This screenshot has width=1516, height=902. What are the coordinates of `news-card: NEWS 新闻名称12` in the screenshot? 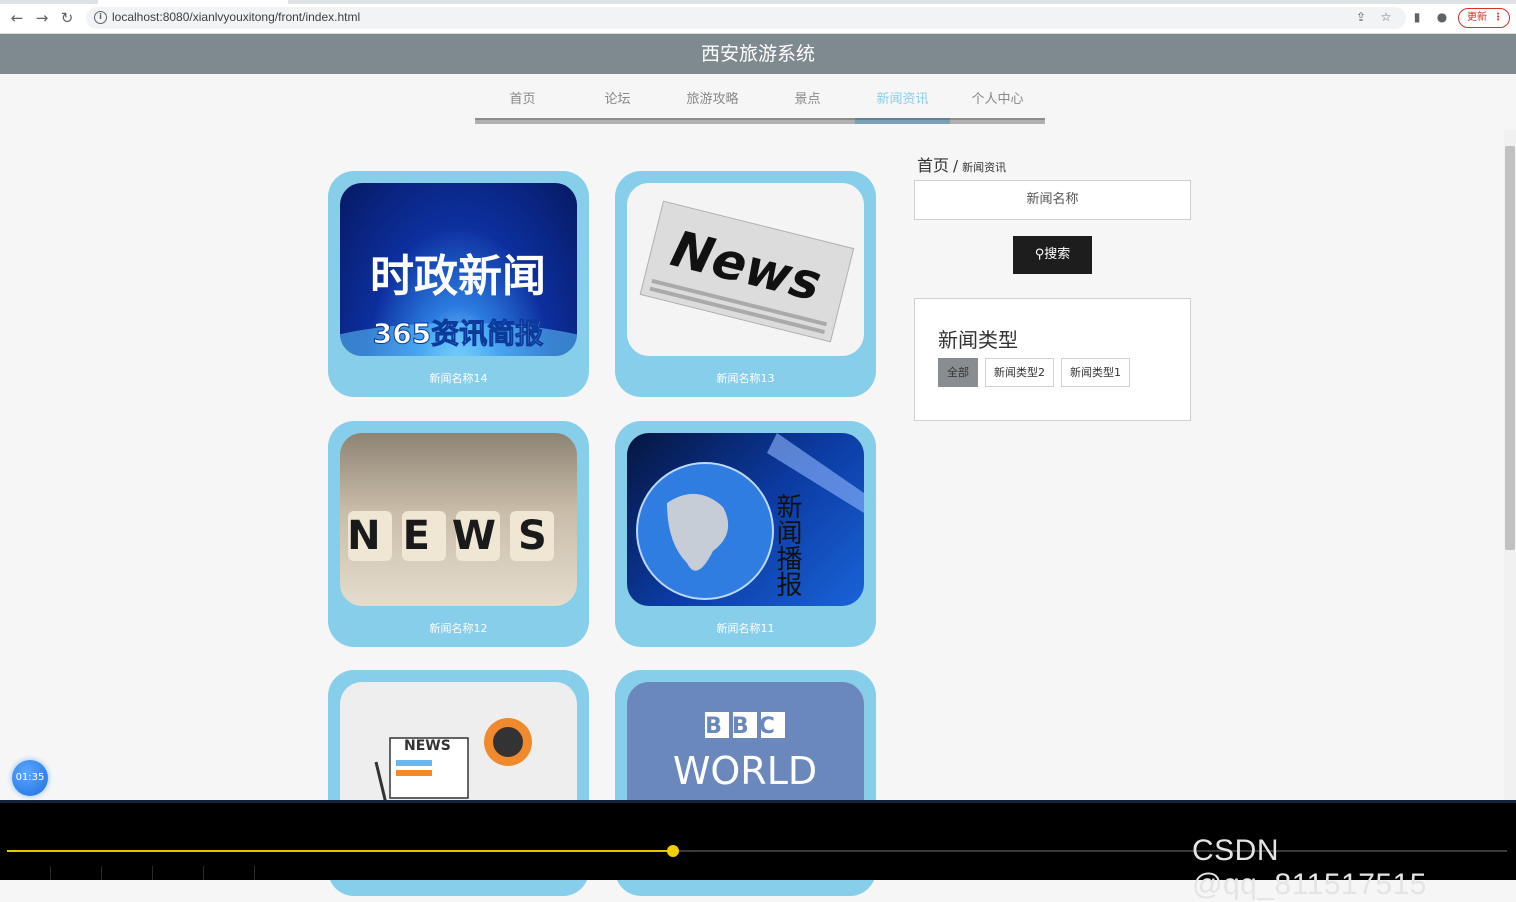 It's located at (458, 534).